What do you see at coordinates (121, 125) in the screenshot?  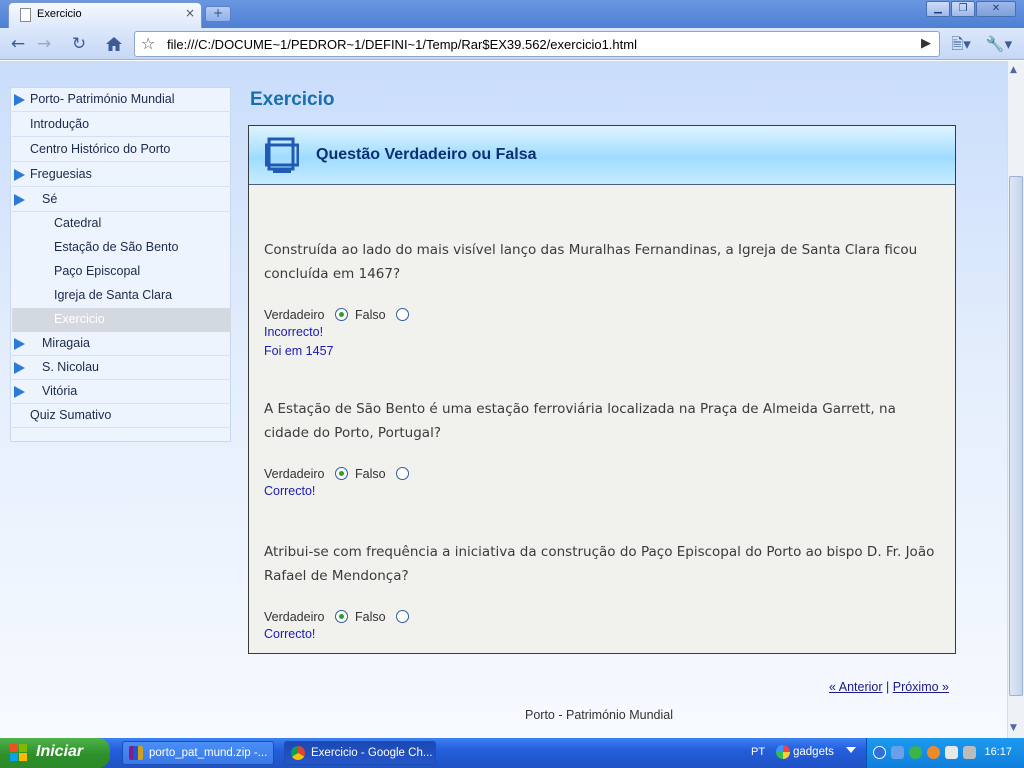 I see `sidebar-item-introducao: Introdução` at bounding box center [121, 125].